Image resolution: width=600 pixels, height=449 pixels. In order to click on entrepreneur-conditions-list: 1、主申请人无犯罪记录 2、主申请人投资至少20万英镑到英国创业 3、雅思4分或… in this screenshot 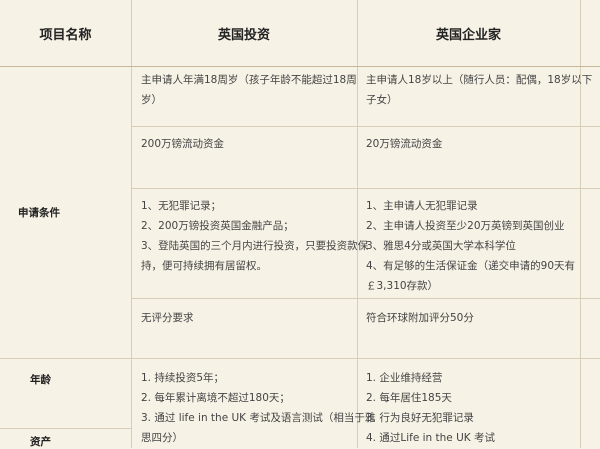, I will do `click(470, 246)`.